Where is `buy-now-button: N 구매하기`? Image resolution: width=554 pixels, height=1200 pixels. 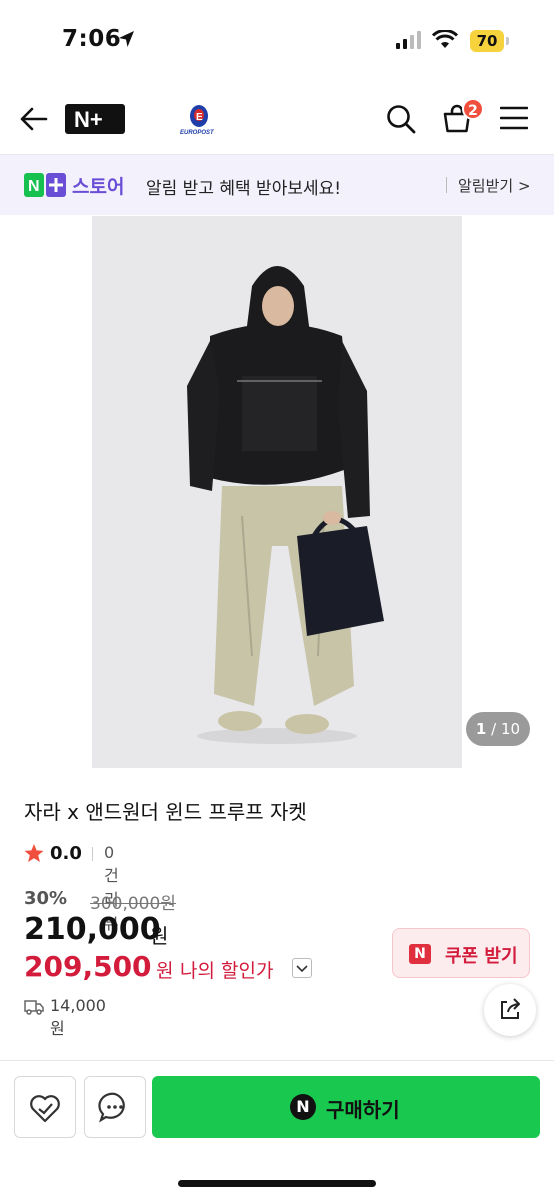
buy-now-button: N 구매하기 is located at coordinates (346, 1107).